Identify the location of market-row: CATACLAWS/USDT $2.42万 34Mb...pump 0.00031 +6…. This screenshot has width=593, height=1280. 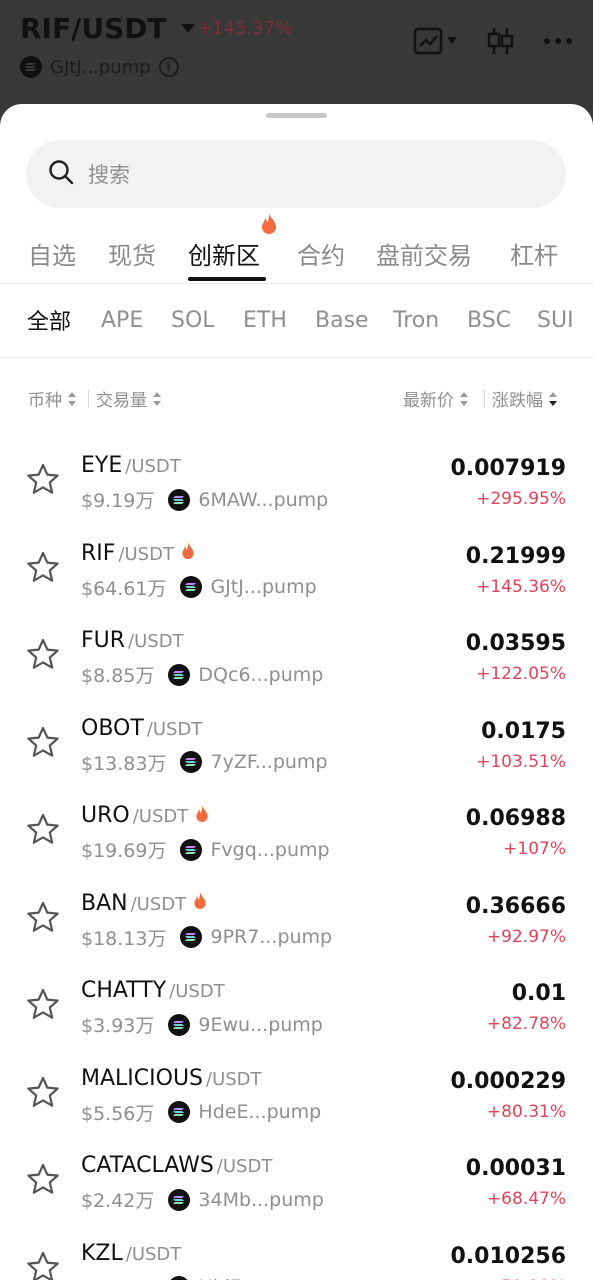
(296, 1178).